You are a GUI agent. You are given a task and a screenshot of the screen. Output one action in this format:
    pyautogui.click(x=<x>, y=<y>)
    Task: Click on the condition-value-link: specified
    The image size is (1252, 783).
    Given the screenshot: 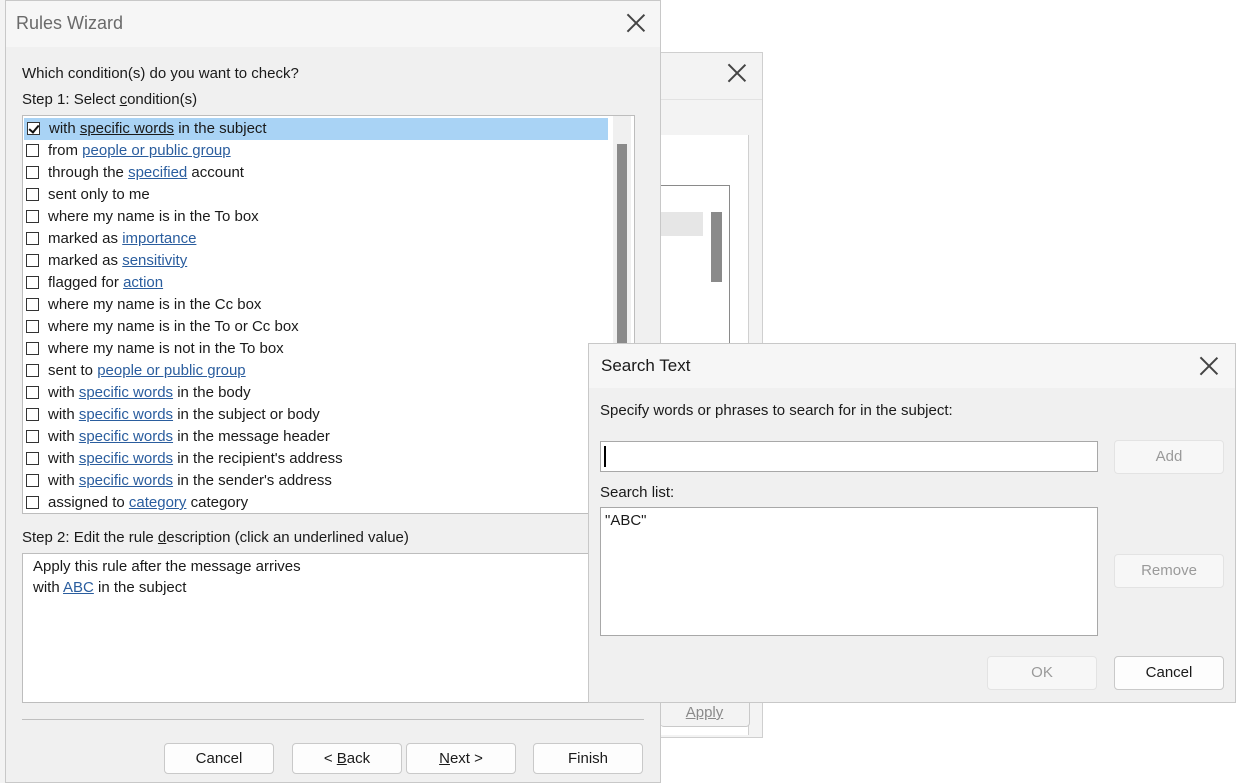 What is the action you would take?
    pyautogui.click(x=157, y=172)
    